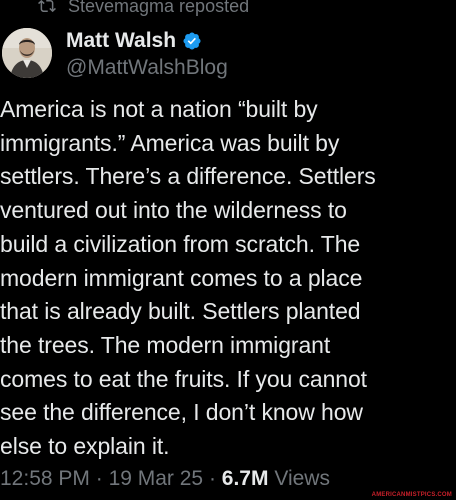 The image size is (456, 500). I want to click on tweet-line: ventured out into the wilderness to, so click(173, 210).